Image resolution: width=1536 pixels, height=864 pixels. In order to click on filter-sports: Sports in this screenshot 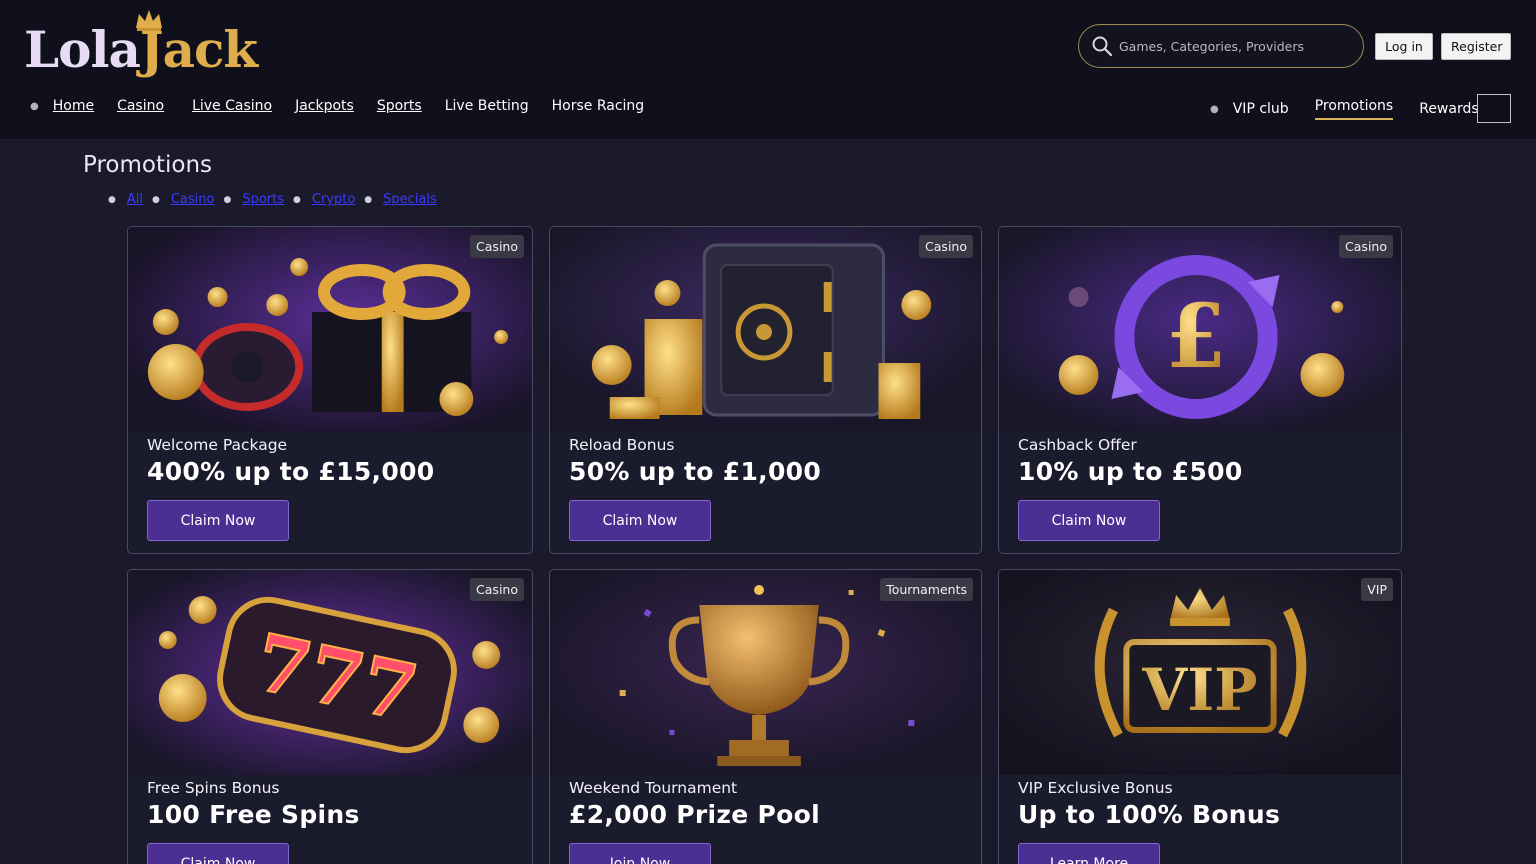, I will do `click(263, 199)`.